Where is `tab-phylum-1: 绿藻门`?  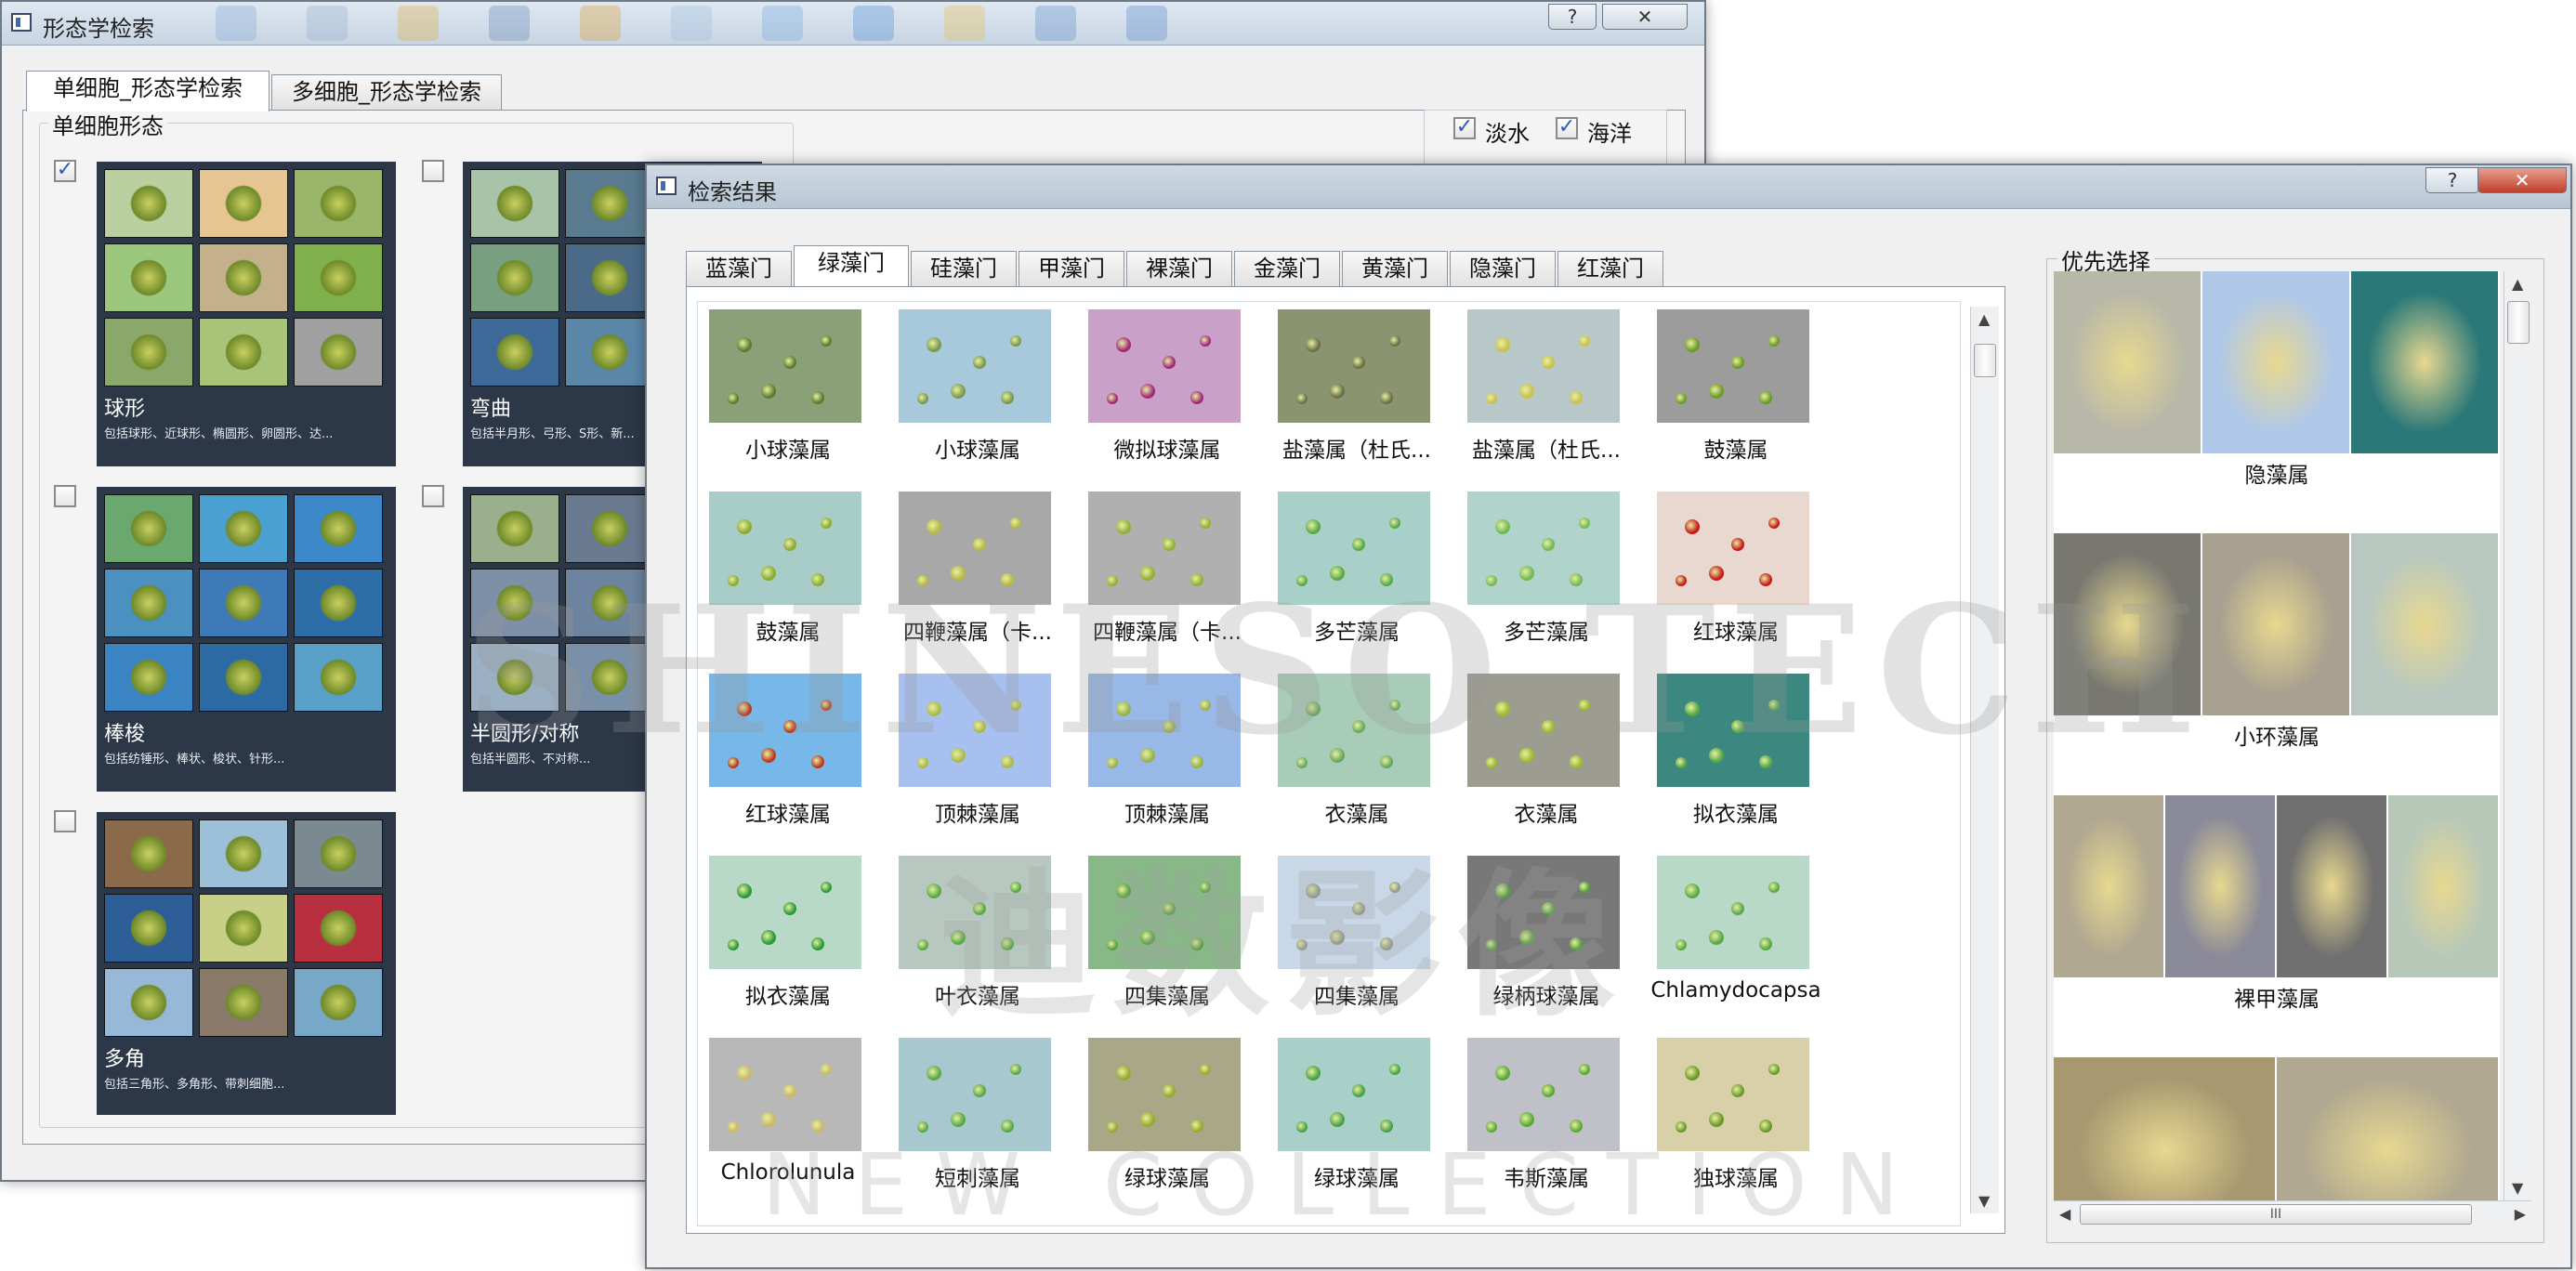 tab-phylum-1: 绿藻门 is located at coordinates (851, 266).